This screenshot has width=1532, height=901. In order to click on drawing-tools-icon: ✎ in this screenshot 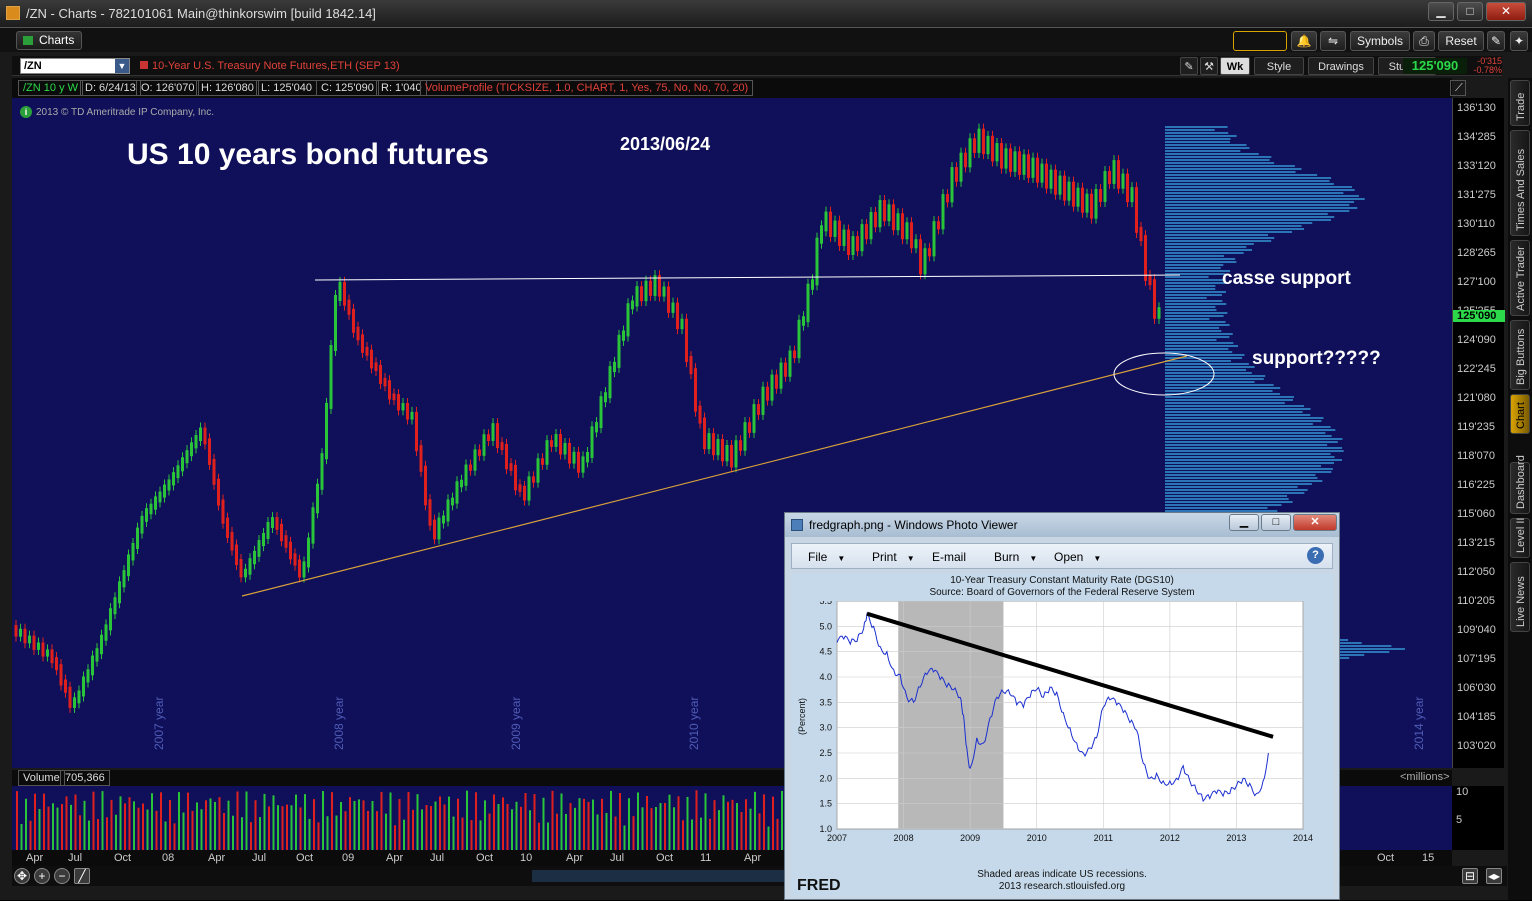, I will do `click(1189, 66)`.